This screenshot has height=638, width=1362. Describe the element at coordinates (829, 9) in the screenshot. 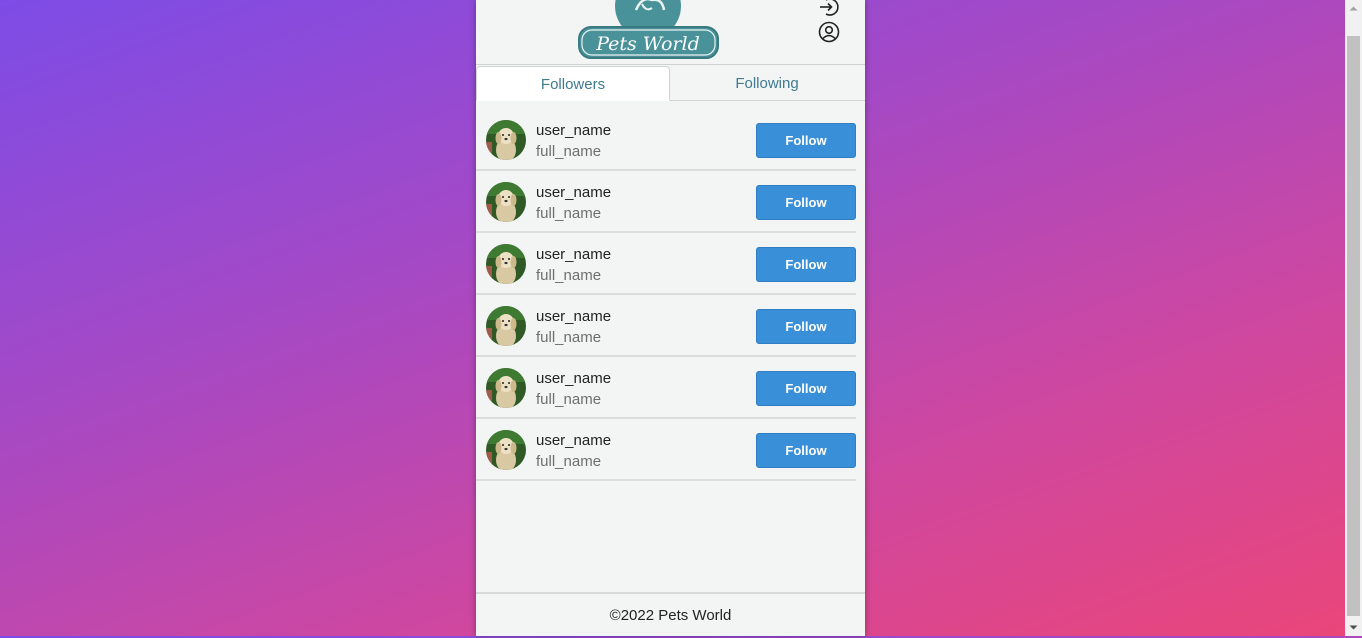

I see `login-icon` at that location.